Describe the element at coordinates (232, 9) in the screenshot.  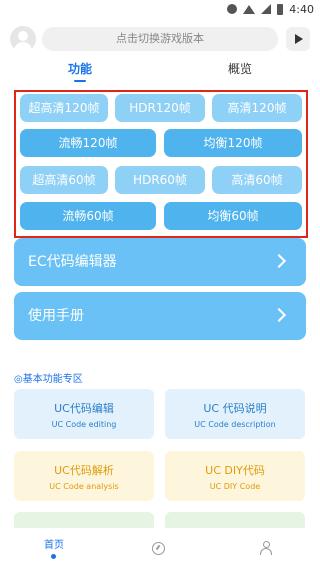
I see `location-icon` at that location.